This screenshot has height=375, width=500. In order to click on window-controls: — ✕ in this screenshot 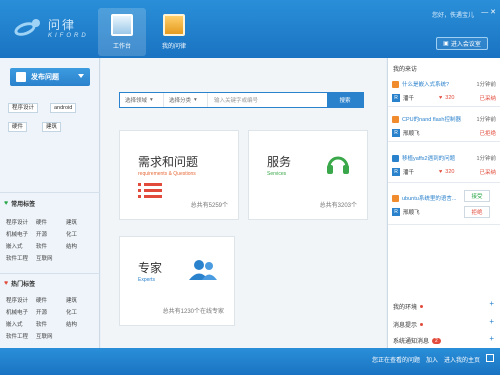, I will do `click(488, 12)`.